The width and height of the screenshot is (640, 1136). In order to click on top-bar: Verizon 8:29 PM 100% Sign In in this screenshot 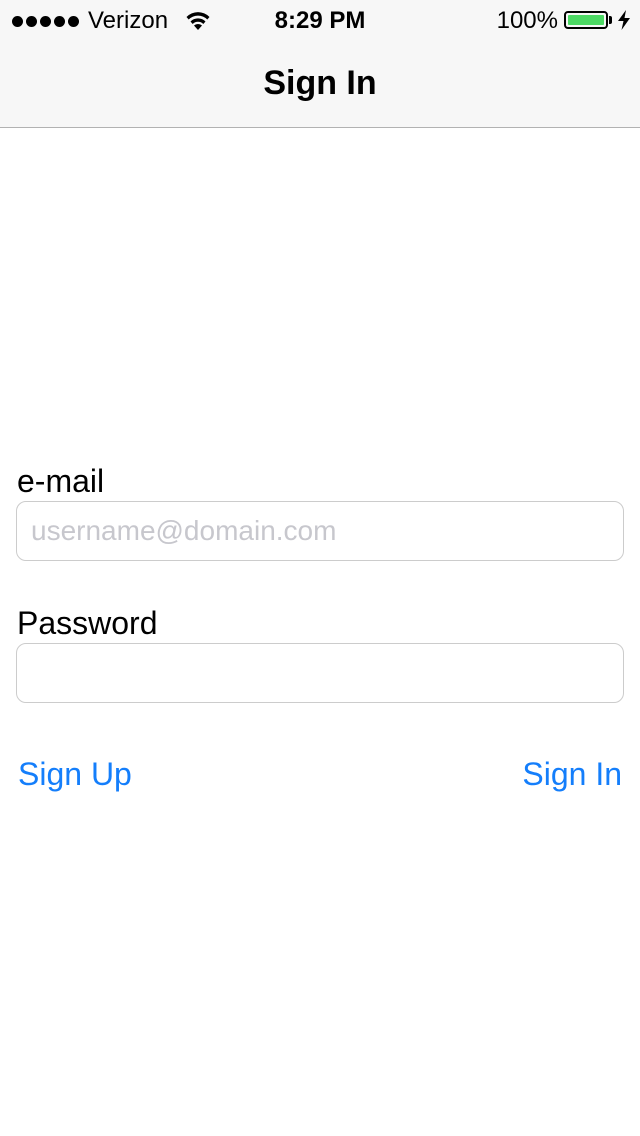, I will do `click(320, 64)`.